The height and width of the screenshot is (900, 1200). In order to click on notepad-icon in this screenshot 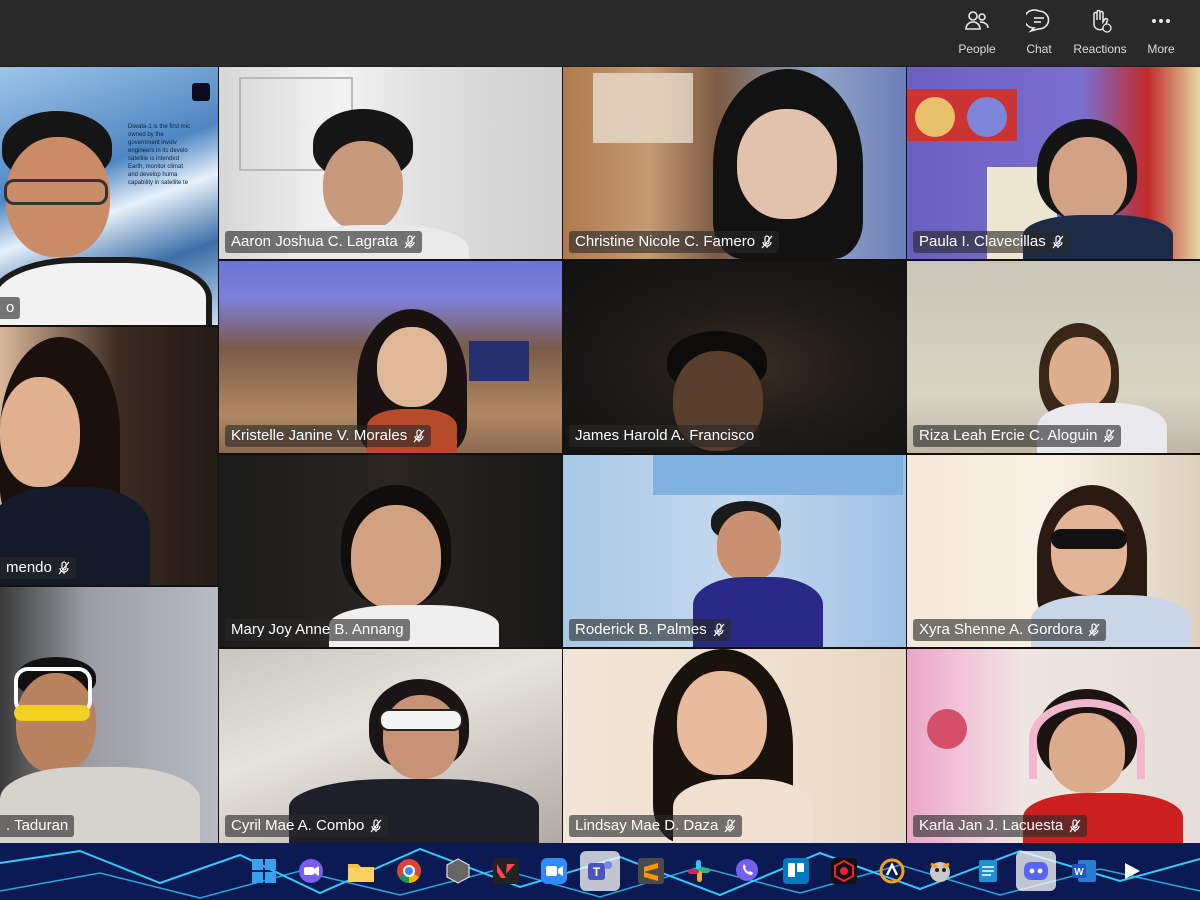, I will do `click(988, 871)`.